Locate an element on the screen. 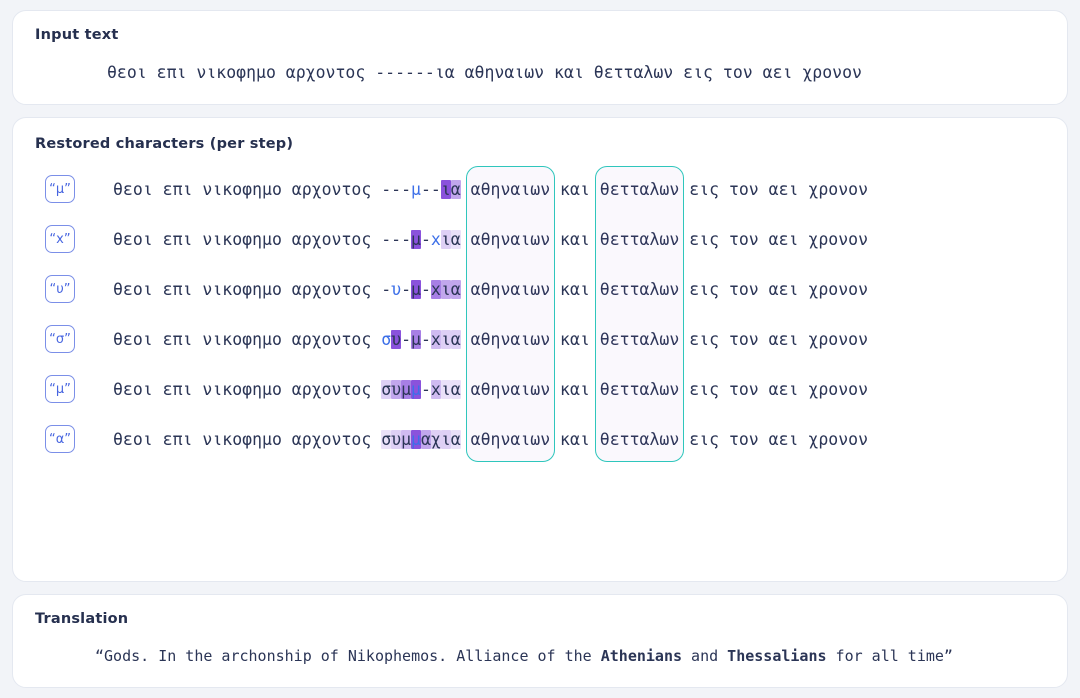  translation-bold-thessalians: Thessalians is located at coordinates (777, 656).